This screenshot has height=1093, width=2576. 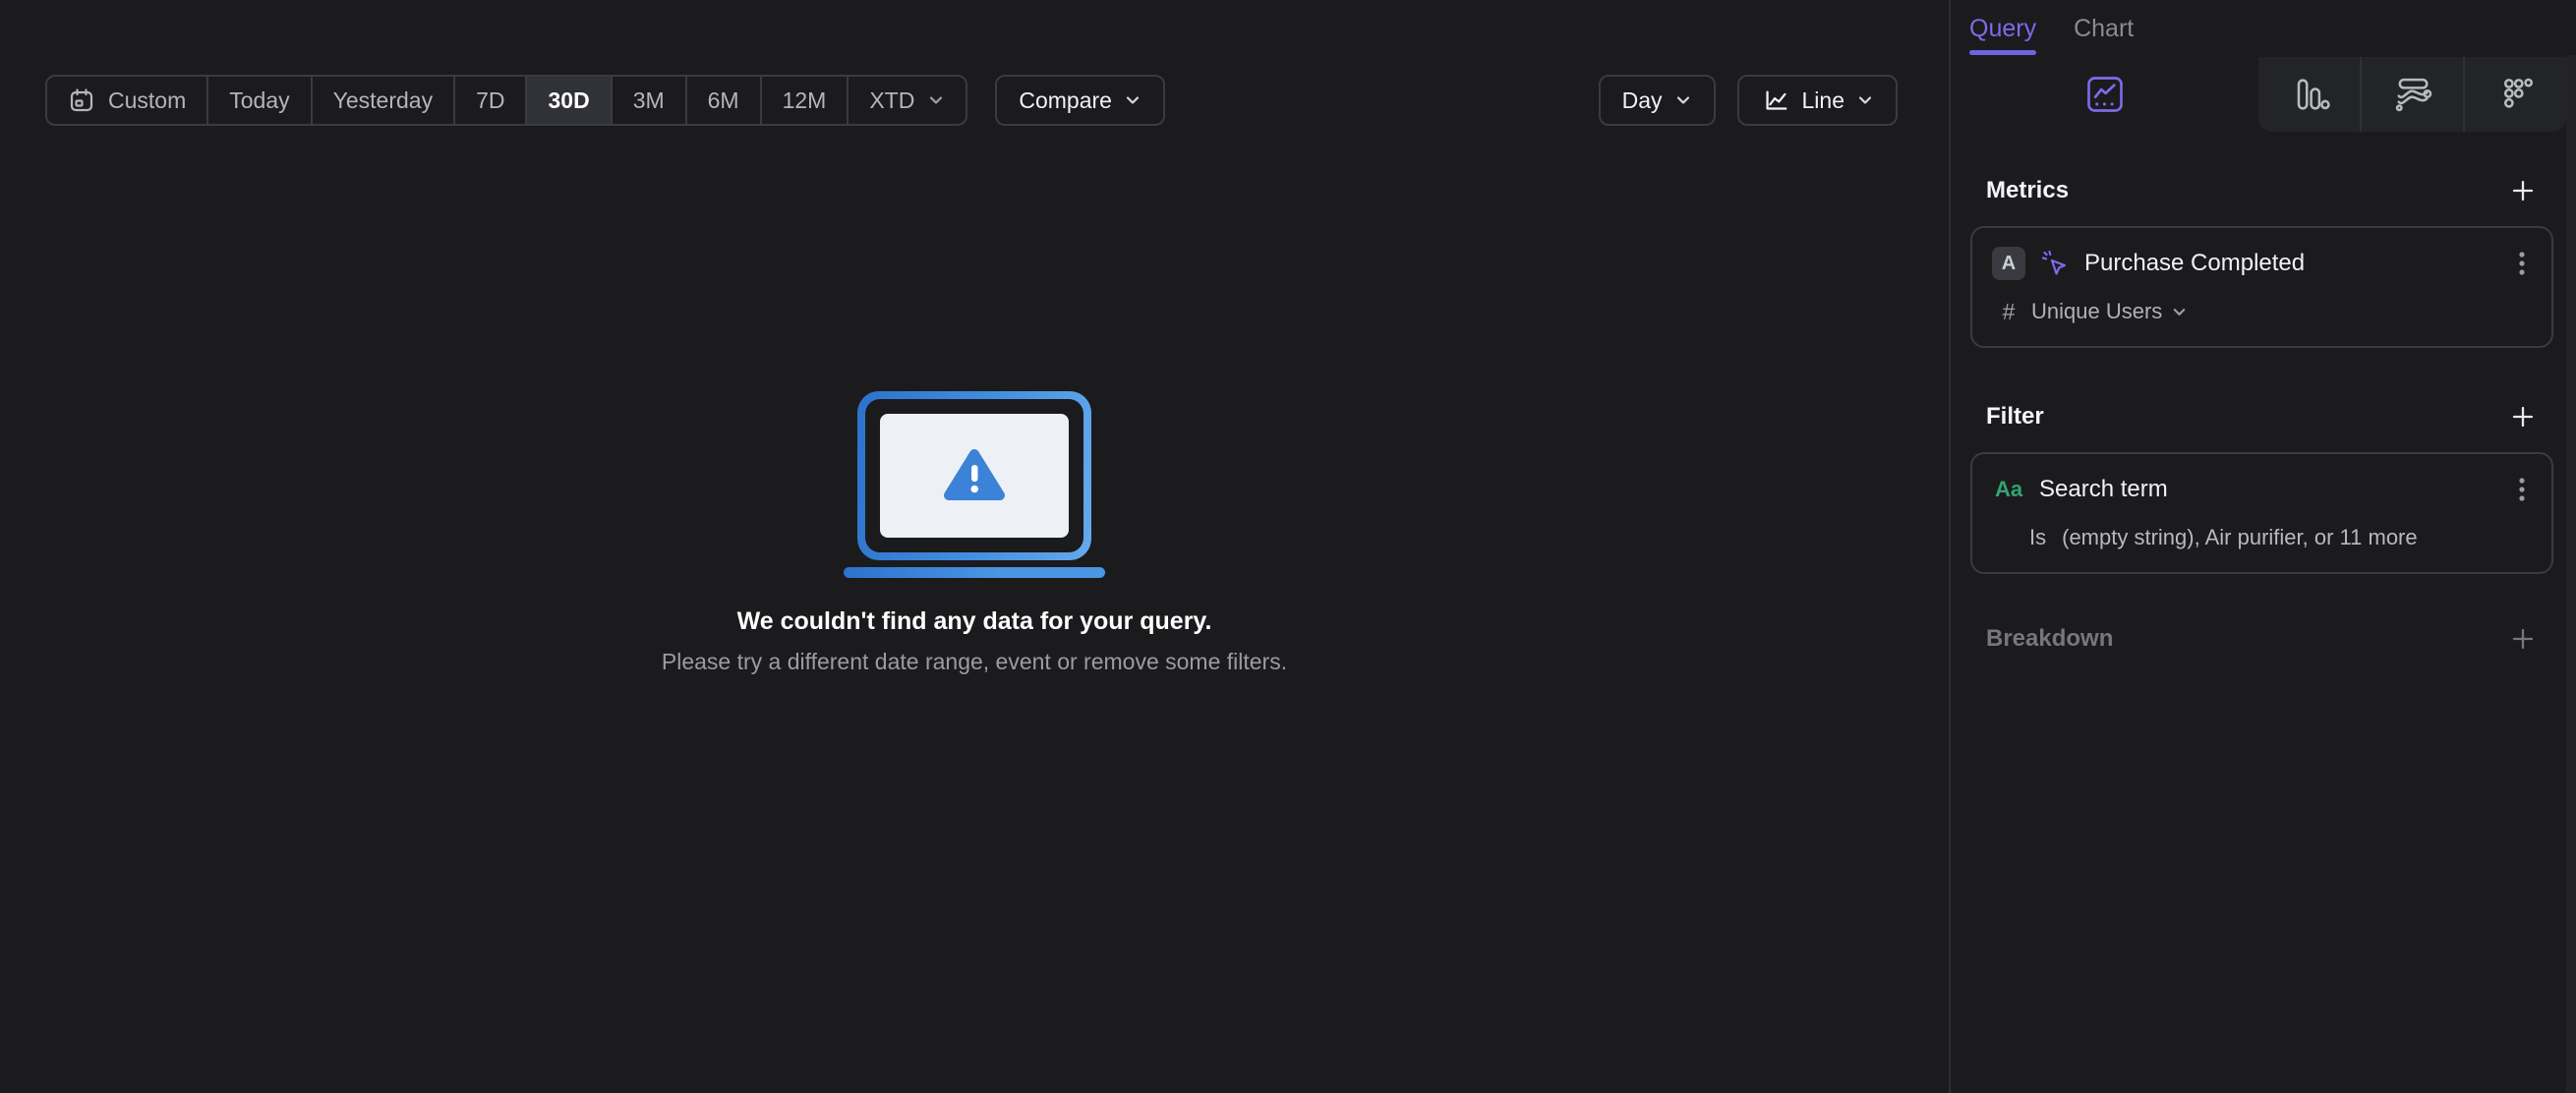 I want to click on retention-icon, so click(x=2516, y=94).